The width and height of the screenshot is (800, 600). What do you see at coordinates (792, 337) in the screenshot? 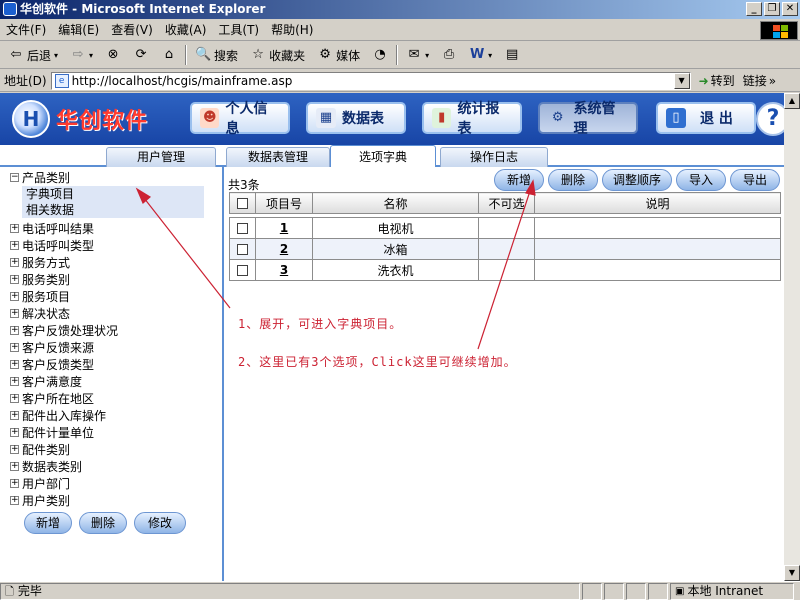
I see `vertical-scrollbar: ▲ ▼` at bounding box center [792, 337].